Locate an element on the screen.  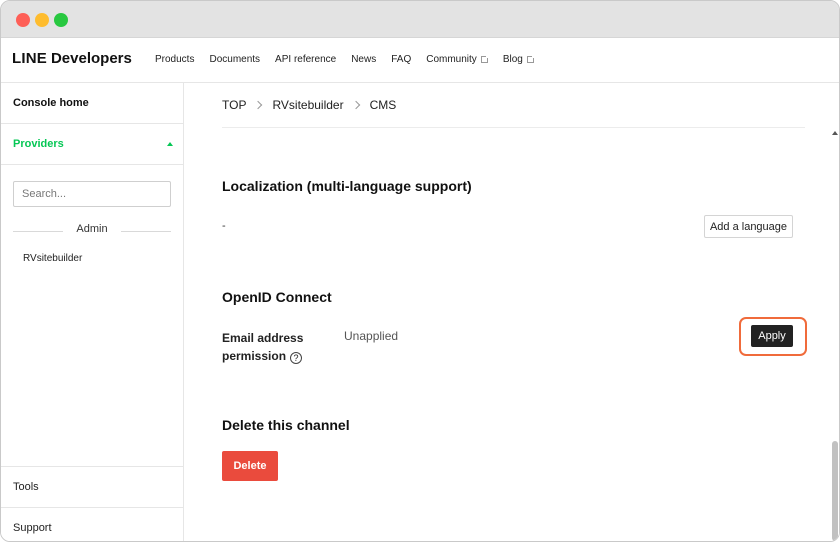
sidebar-providers-label: Providers is located at coordinates (38, 144).